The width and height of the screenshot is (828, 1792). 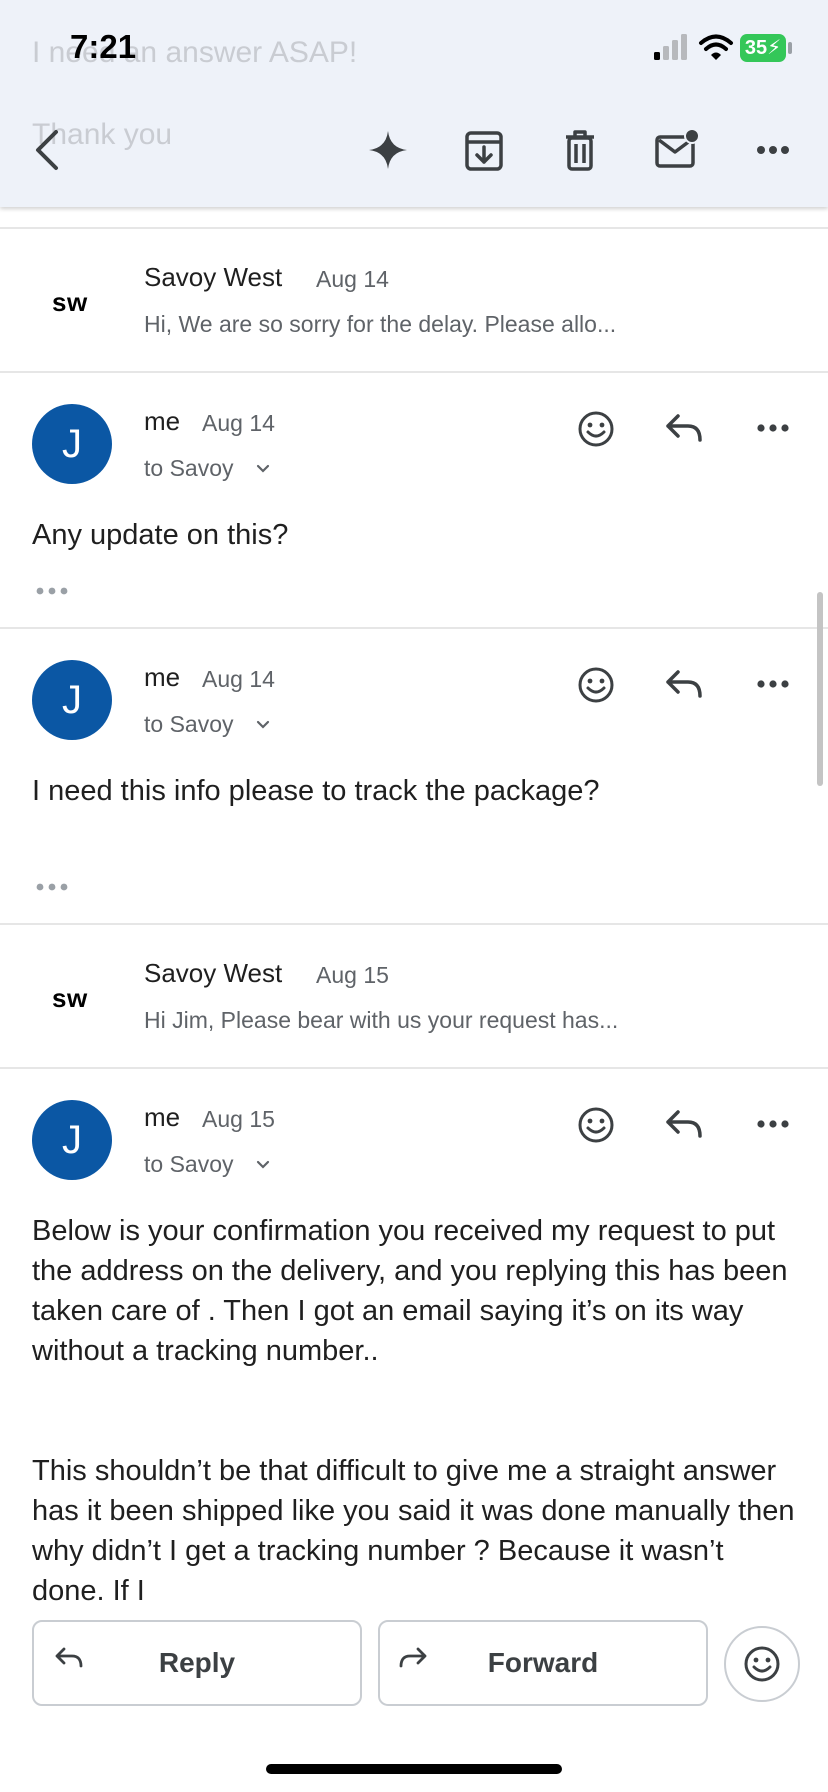 I want to click on emoji-reaction-button, so click(x=762, y=1664).